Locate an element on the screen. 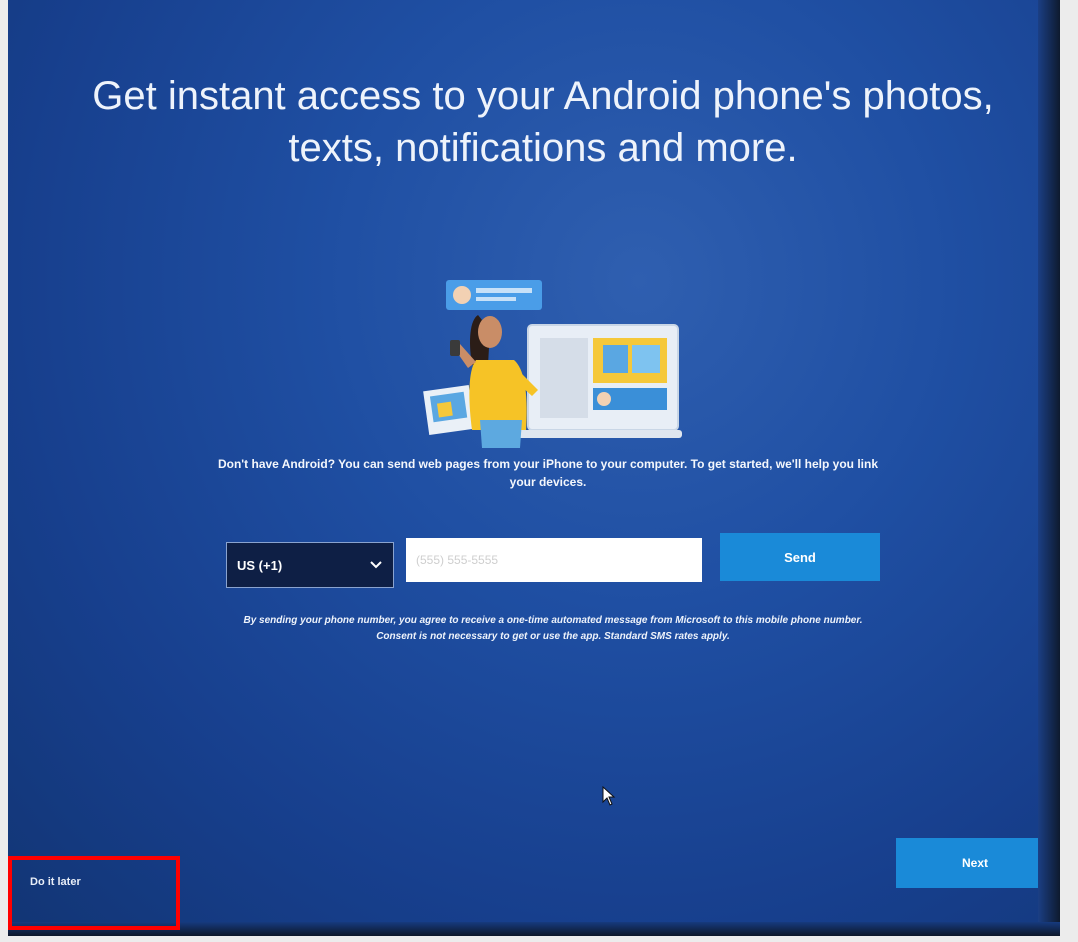  chevron-down-icon is located at coordinates (376, 565).